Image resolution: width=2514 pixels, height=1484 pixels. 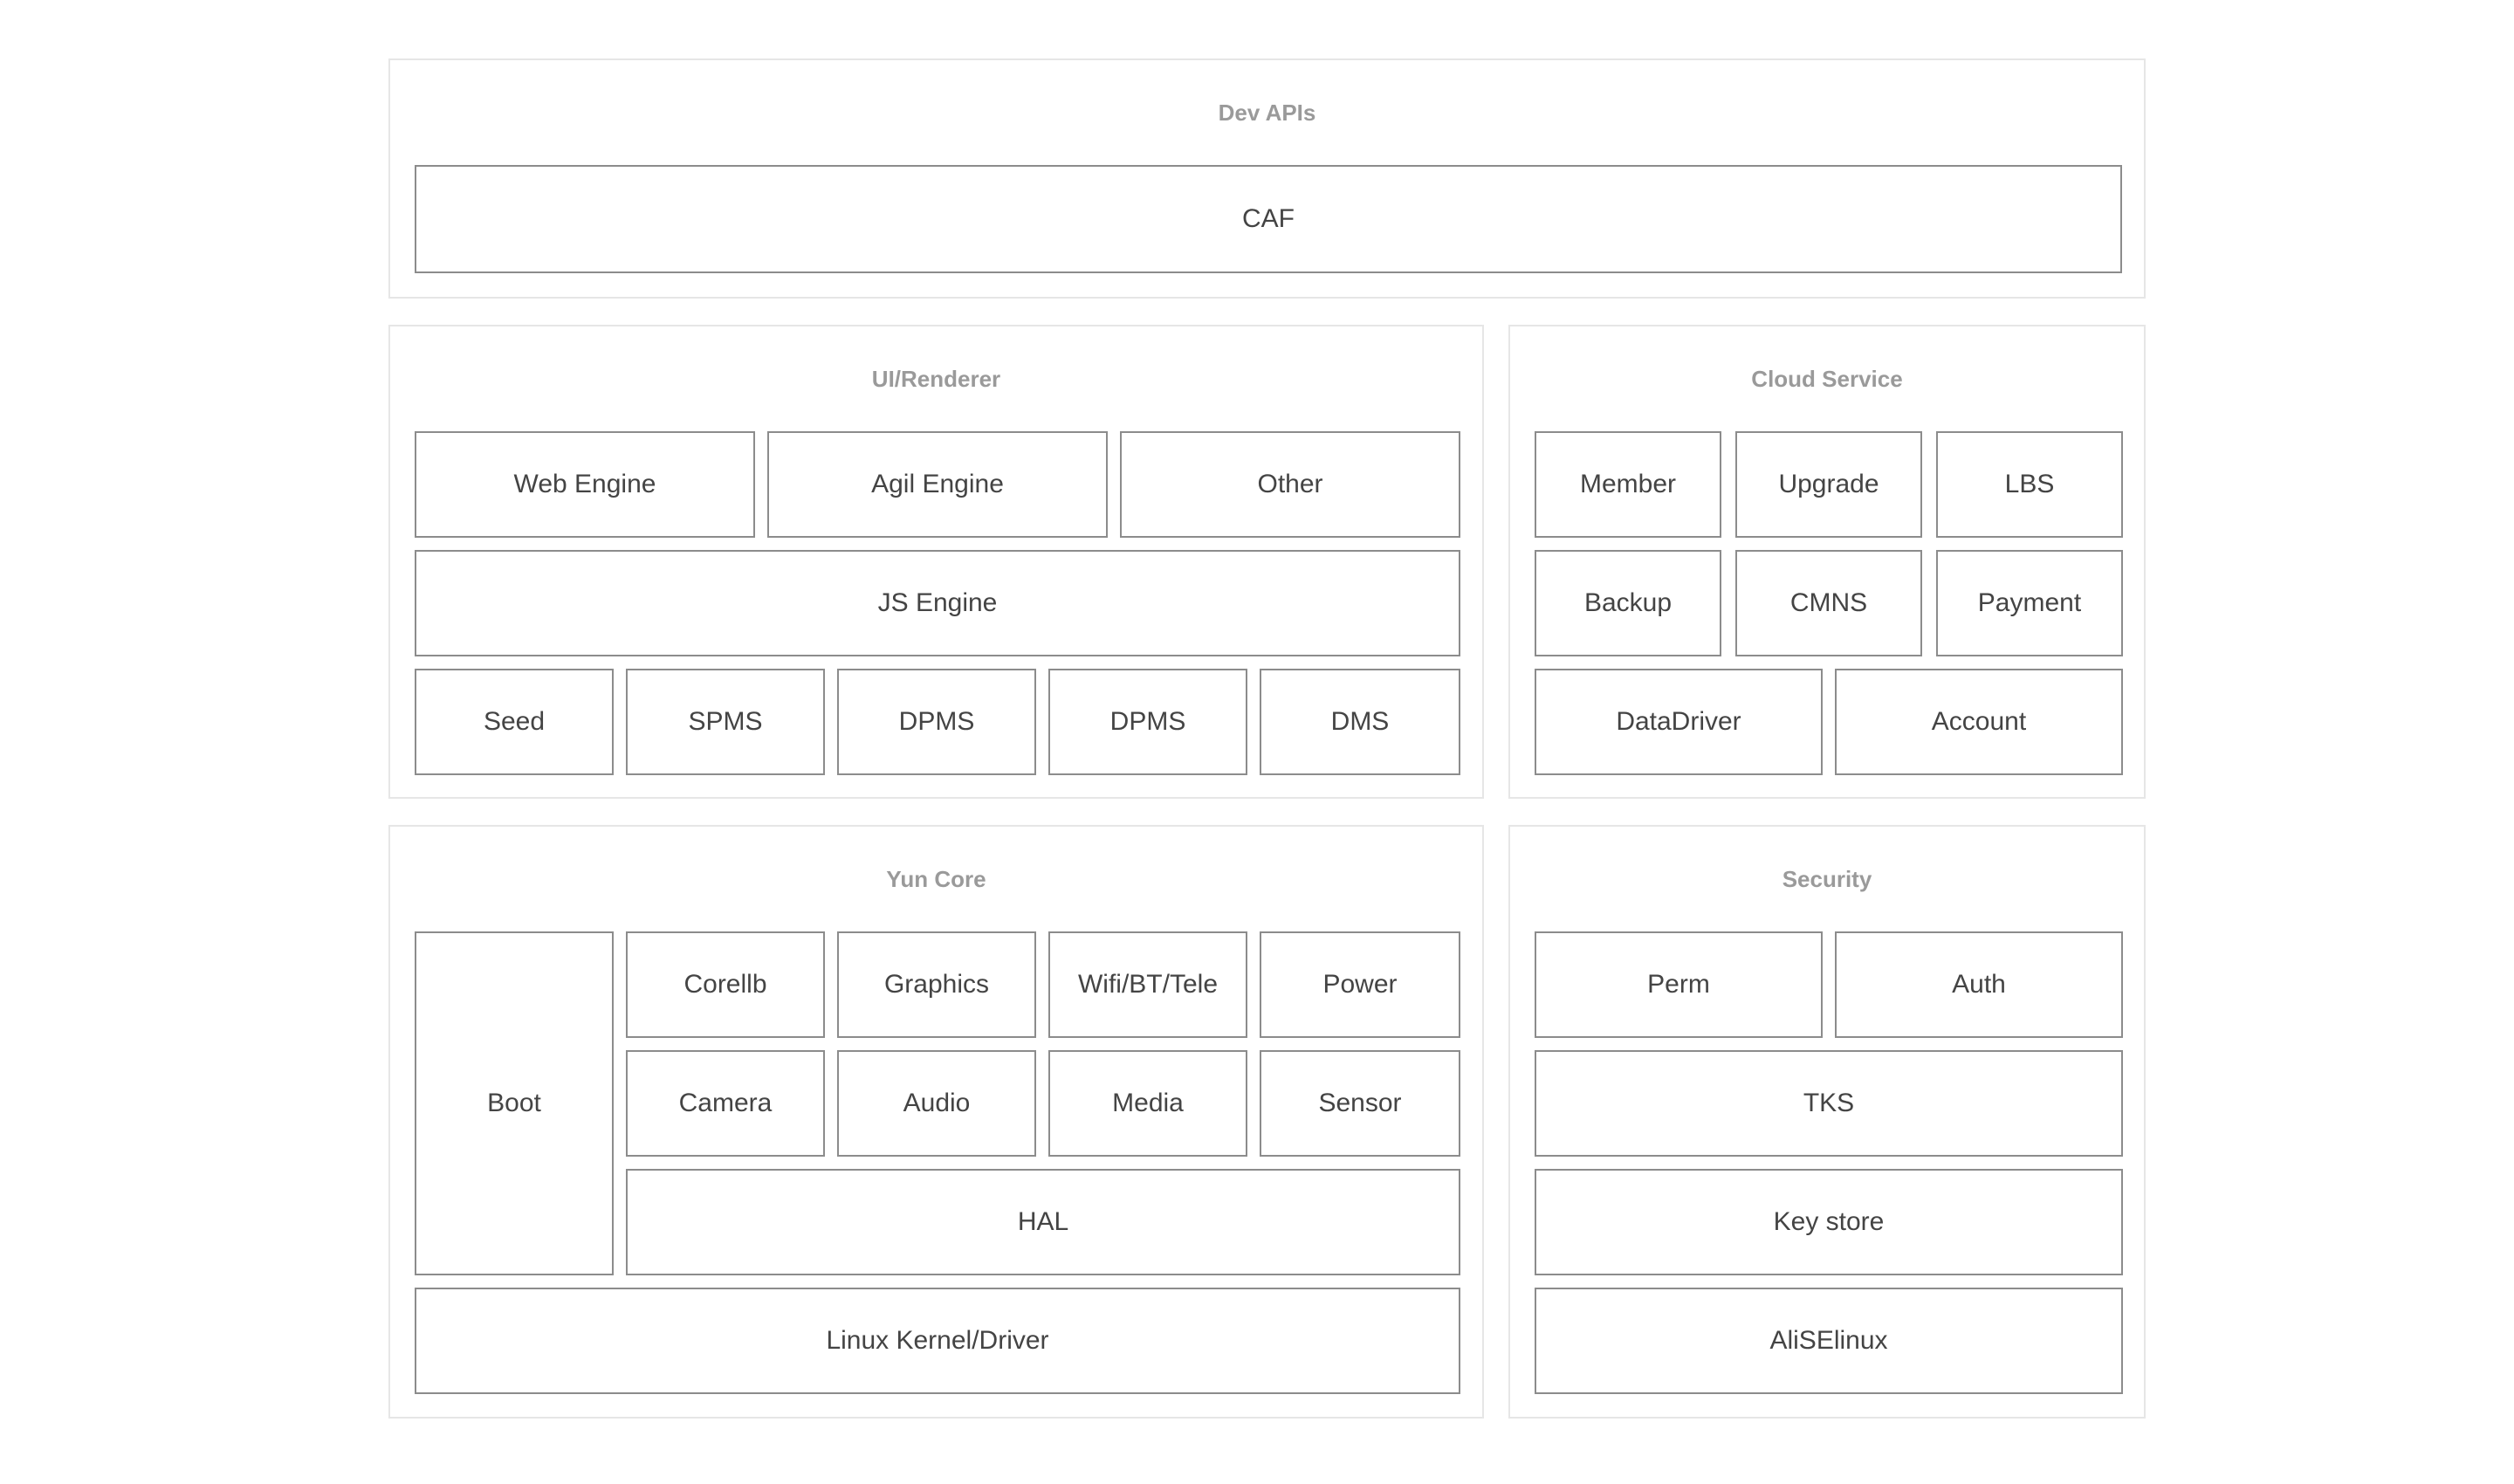 What do you see at coordinates (2029, 603) in the screenshot?
I see `payment-box: Payment` at bounding box center [2029, 603].